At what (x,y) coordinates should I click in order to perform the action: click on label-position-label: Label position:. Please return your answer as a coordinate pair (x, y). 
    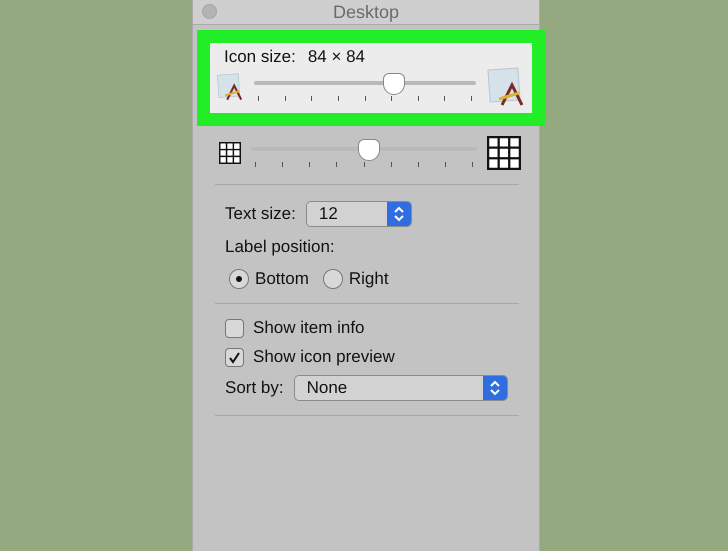
    Looking at the image, I should click on (280, 247).